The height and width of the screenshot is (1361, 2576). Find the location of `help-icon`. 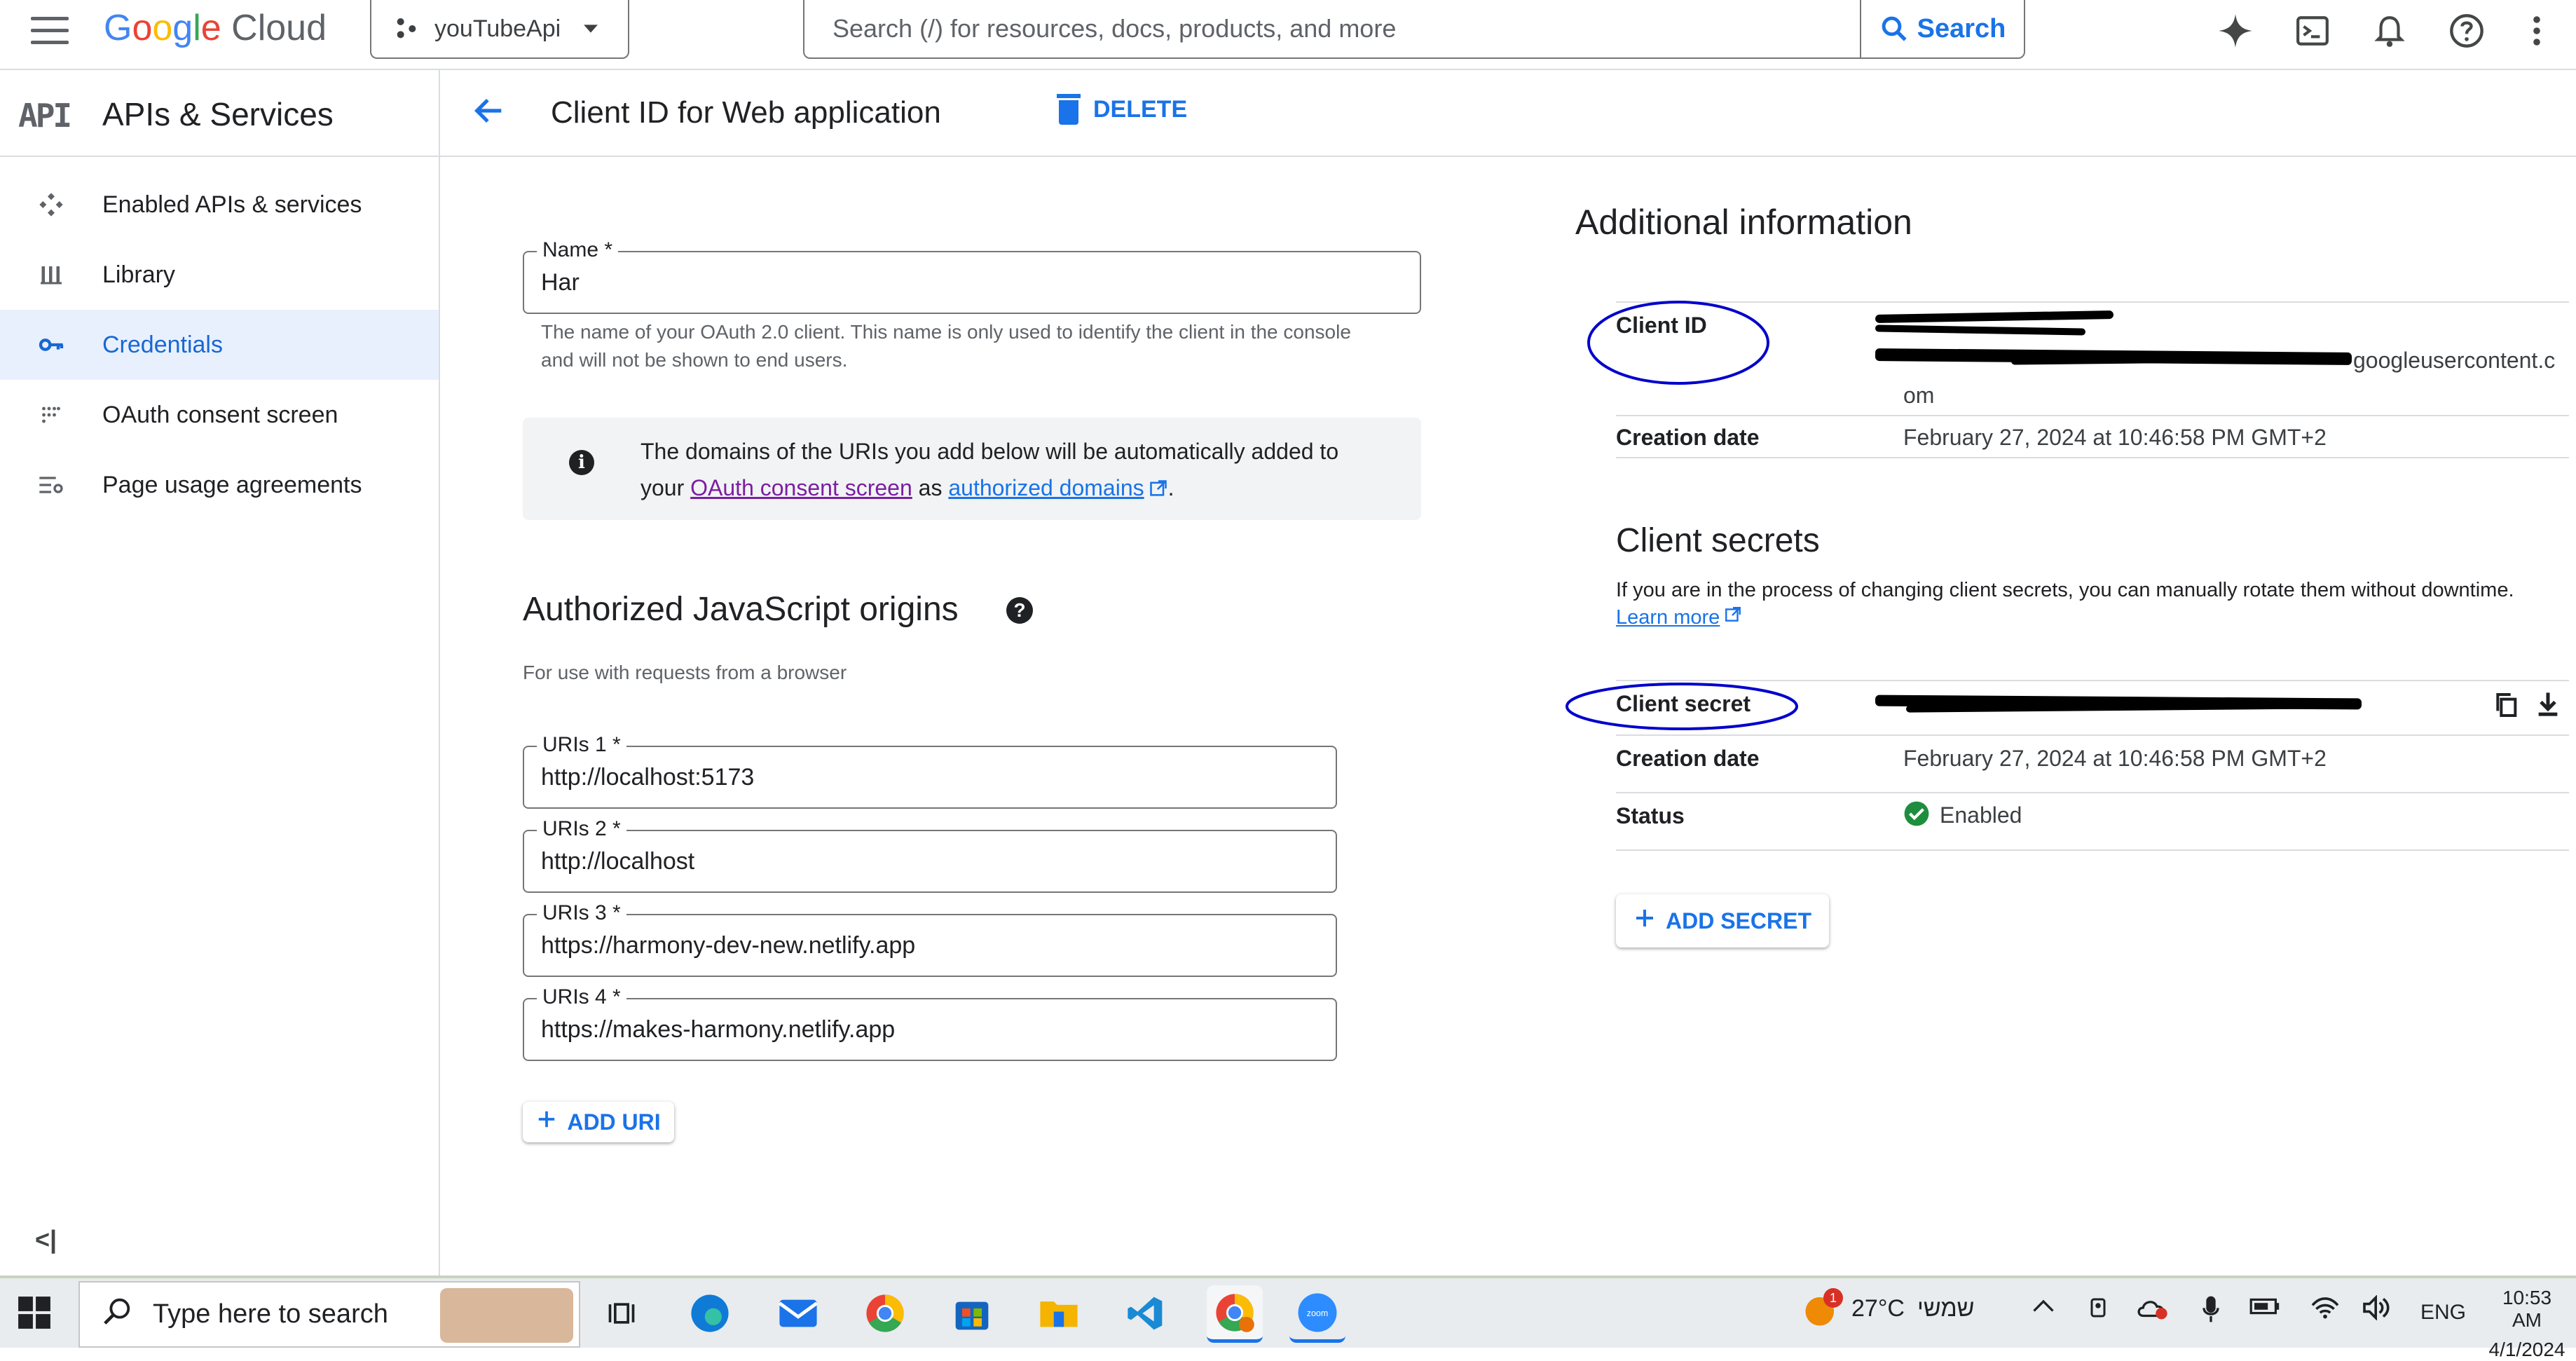

help-icon is located at coordinates (2467, 31).